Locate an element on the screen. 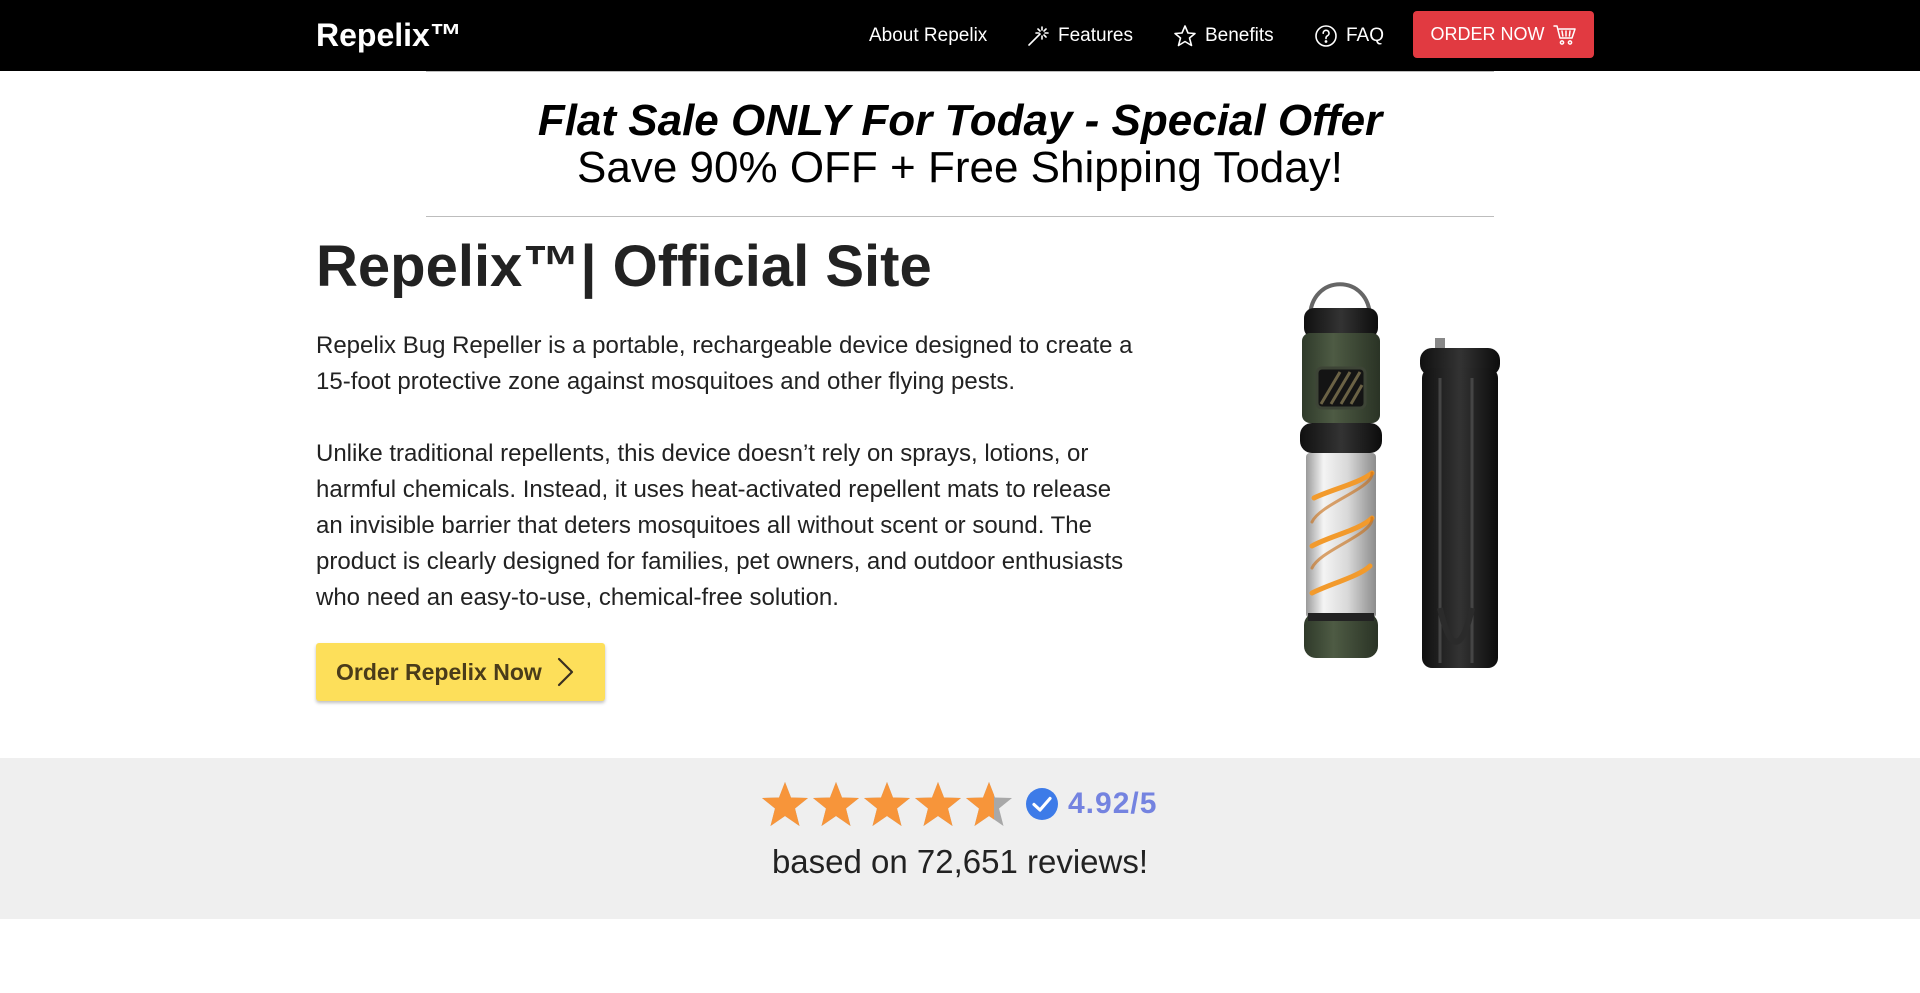 The height and width of the screenshot is (993, 1920). nav-item-label: About Repelix is located at coordinates (928, 35).